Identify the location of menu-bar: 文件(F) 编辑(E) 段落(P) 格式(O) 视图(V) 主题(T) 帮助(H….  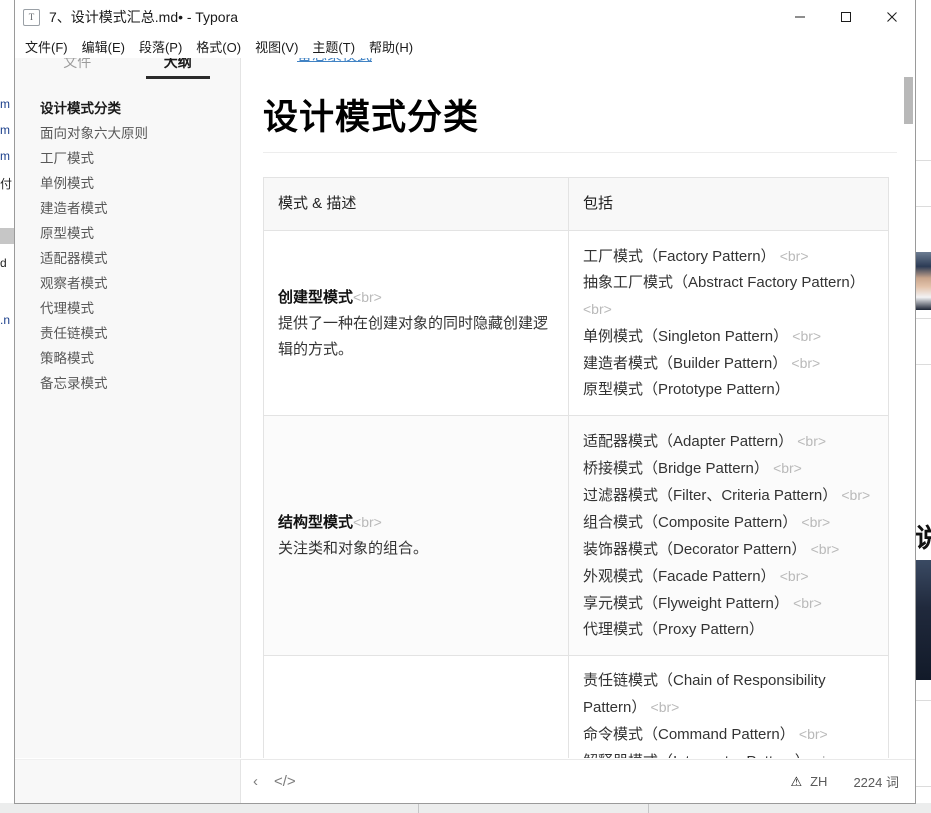
(465, 46).